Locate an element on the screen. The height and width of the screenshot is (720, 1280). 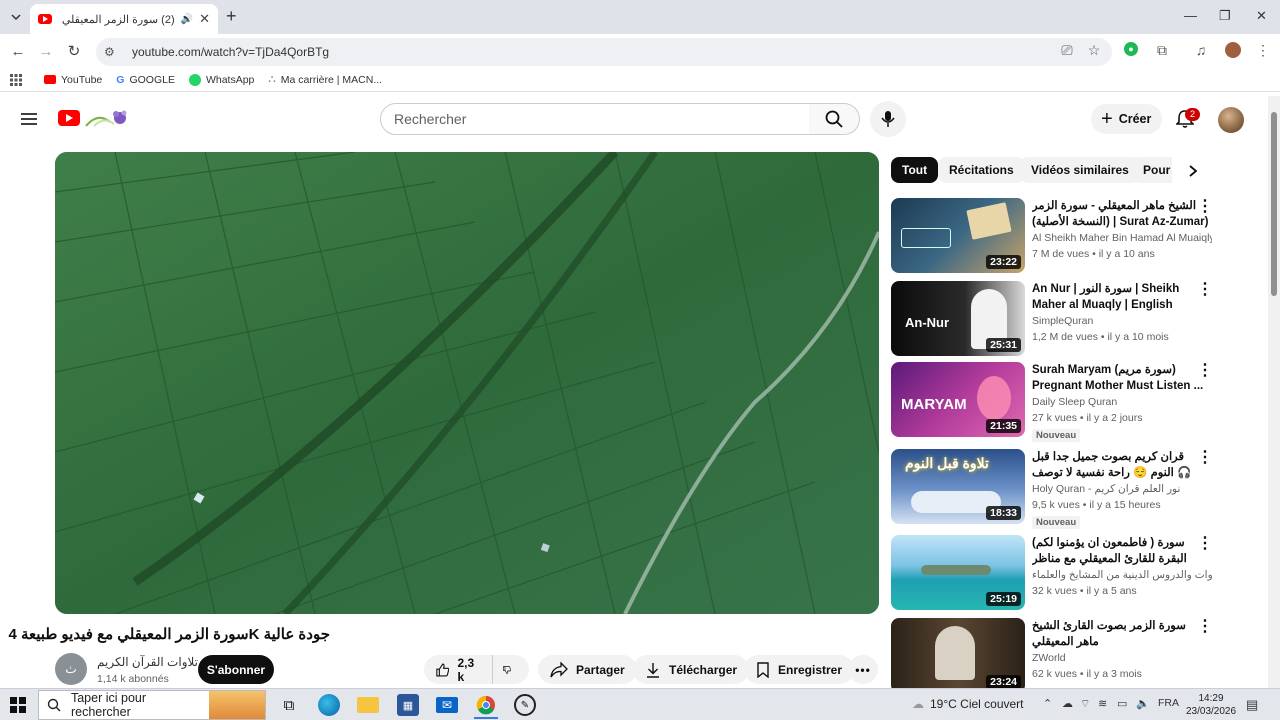
recommendation-channel: ZWorld is located at coordinates (1122, 658).